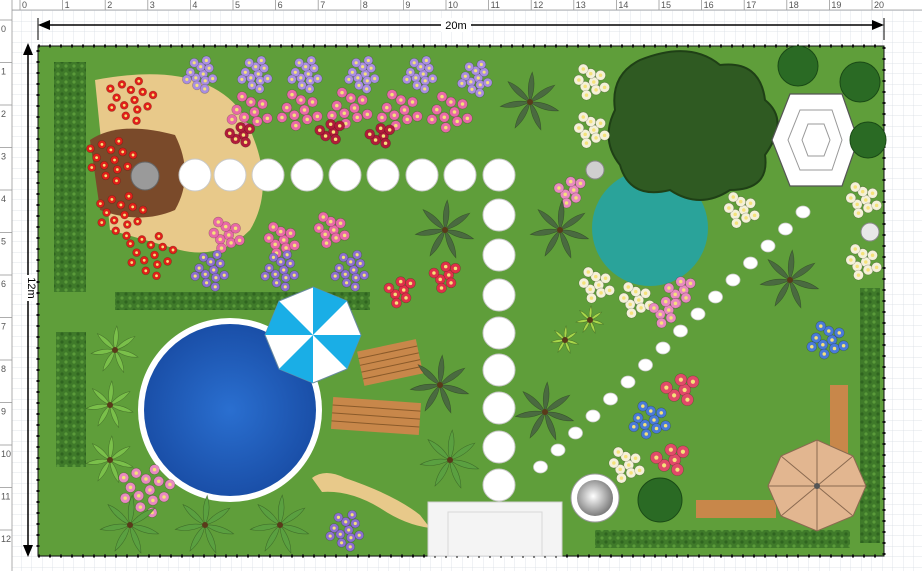 This screenshot has width=922, height=576. Describe the element at coordinates (313, 335) in the screenshot. I see `patio-umbrella-icon` at that location.